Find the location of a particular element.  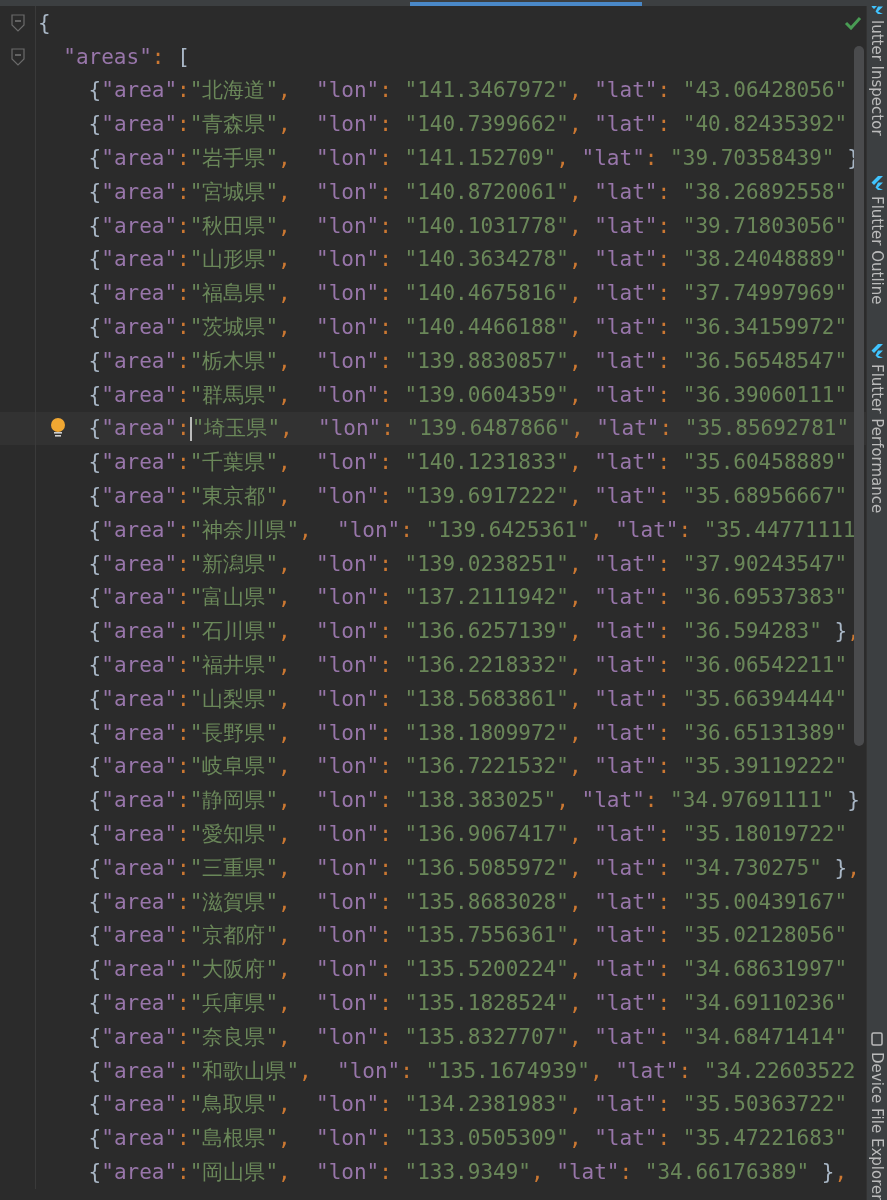

code-line: {"area":"茨城県", "lon": "140.4466188", "lat": "36.34159972" is located at coordinates (468, 328).